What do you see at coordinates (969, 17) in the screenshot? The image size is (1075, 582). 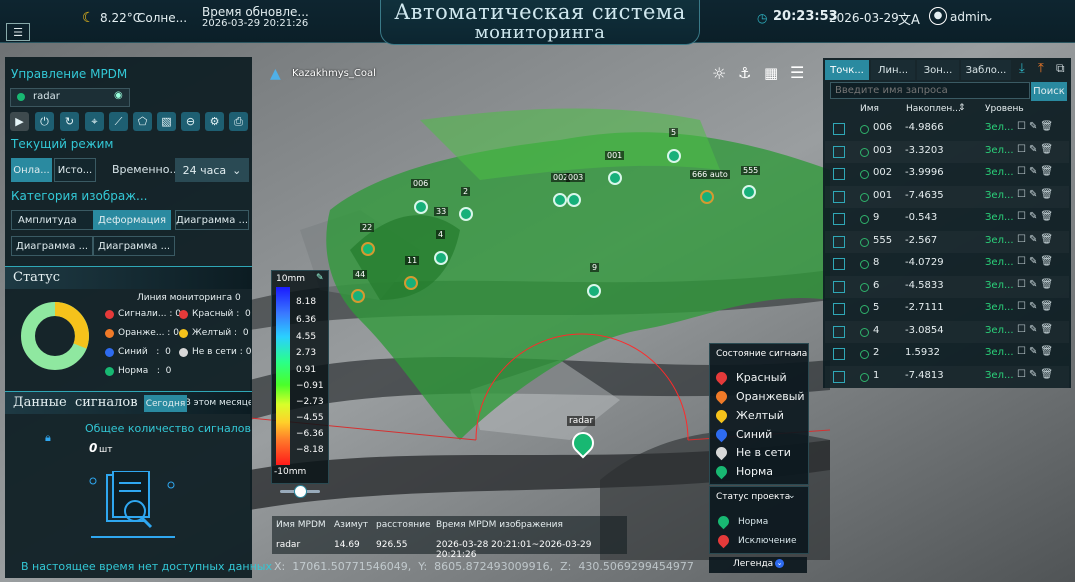 I see `user-name: admin` at bounding box center [969, 17].